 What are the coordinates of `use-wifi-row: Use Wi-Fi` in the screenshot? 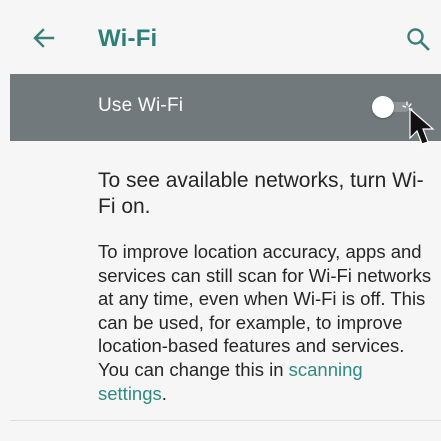 It's located at (225, 107).